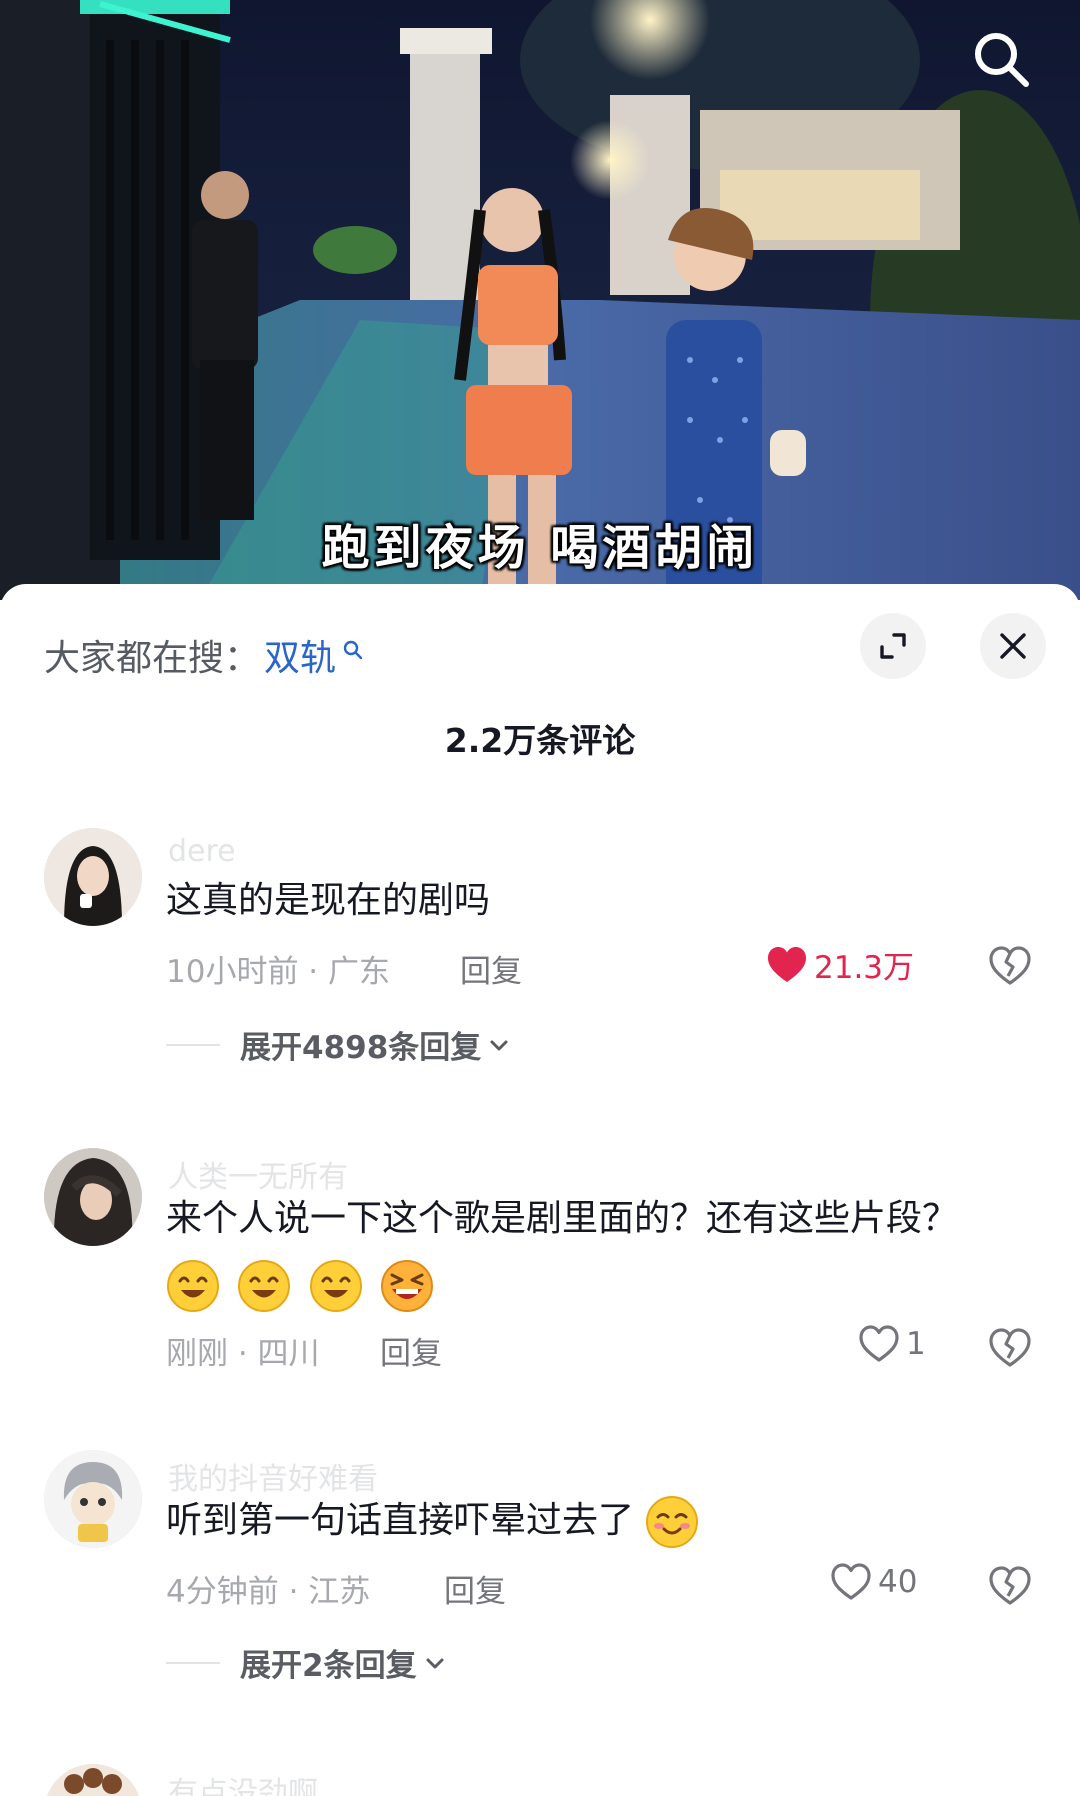  Describe the element at coordinates (328, 900) in the screenshot. I see `comment-text: 这真的是现在的剧吗` at that location.